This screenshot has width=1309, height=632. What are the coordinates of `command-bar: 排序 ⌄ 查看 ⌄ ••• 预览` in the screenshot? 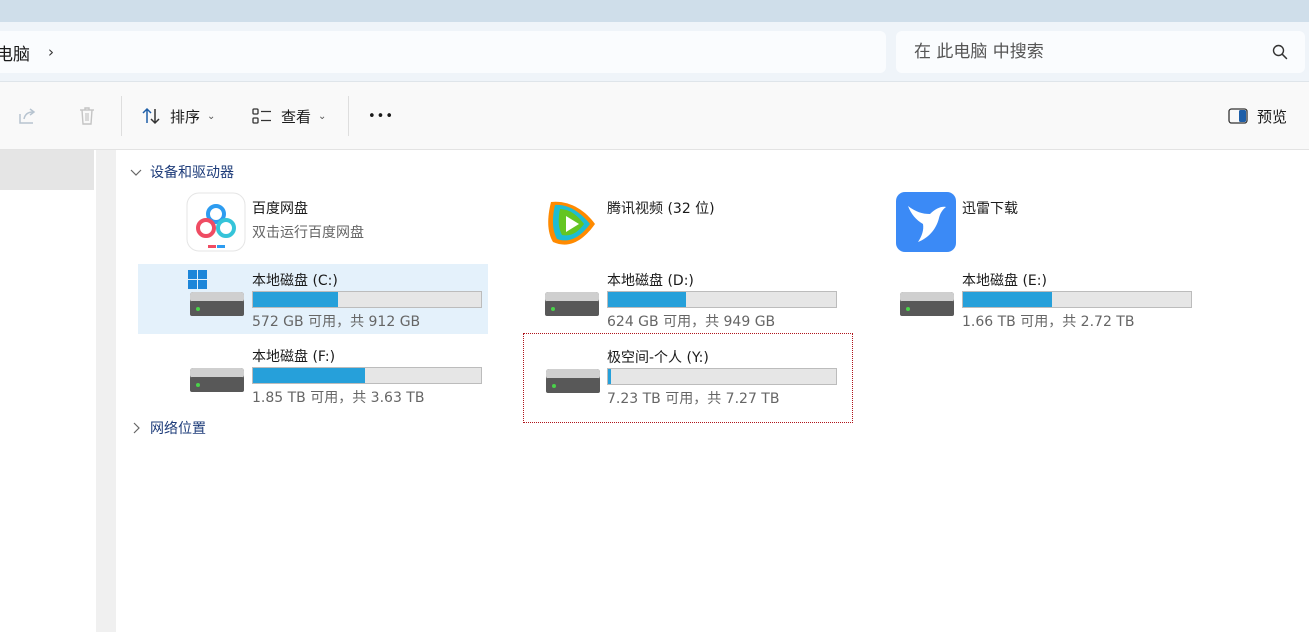 It's located at (654, 116).